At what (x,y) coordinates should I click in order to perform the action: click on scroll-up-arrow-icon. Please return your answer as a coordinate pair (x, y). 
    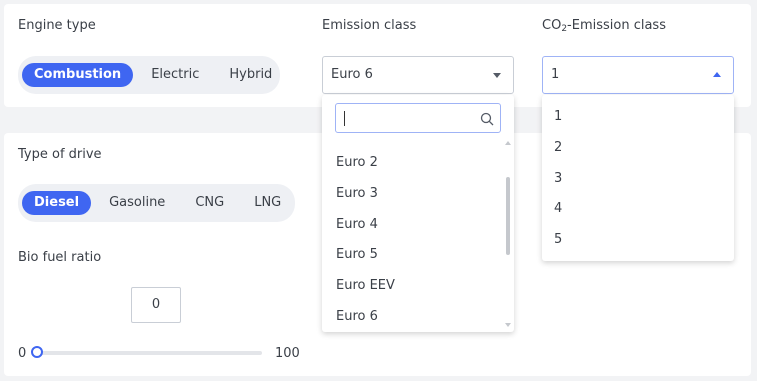
    Looking at the image, I should click on (508, 143).